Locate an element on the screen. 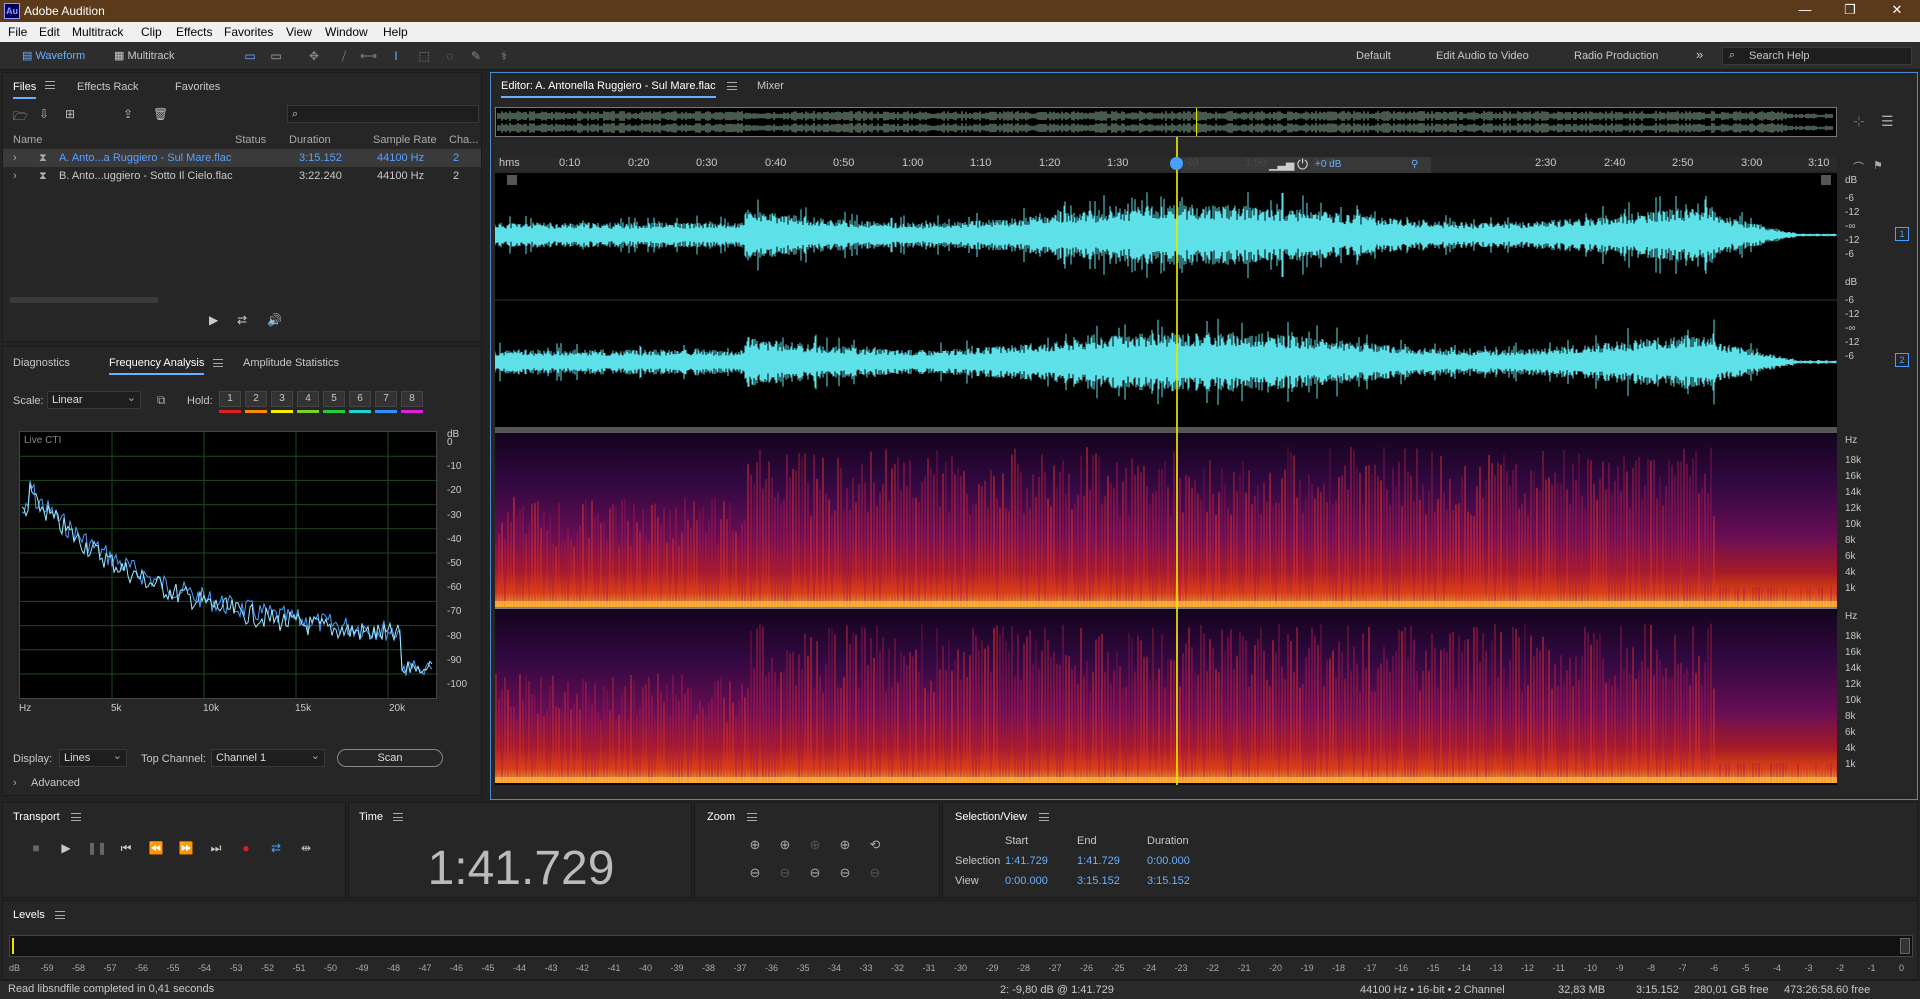 The image size is (1920, 999). channel-button-2: 2 is located at coordinates (1902, 360).